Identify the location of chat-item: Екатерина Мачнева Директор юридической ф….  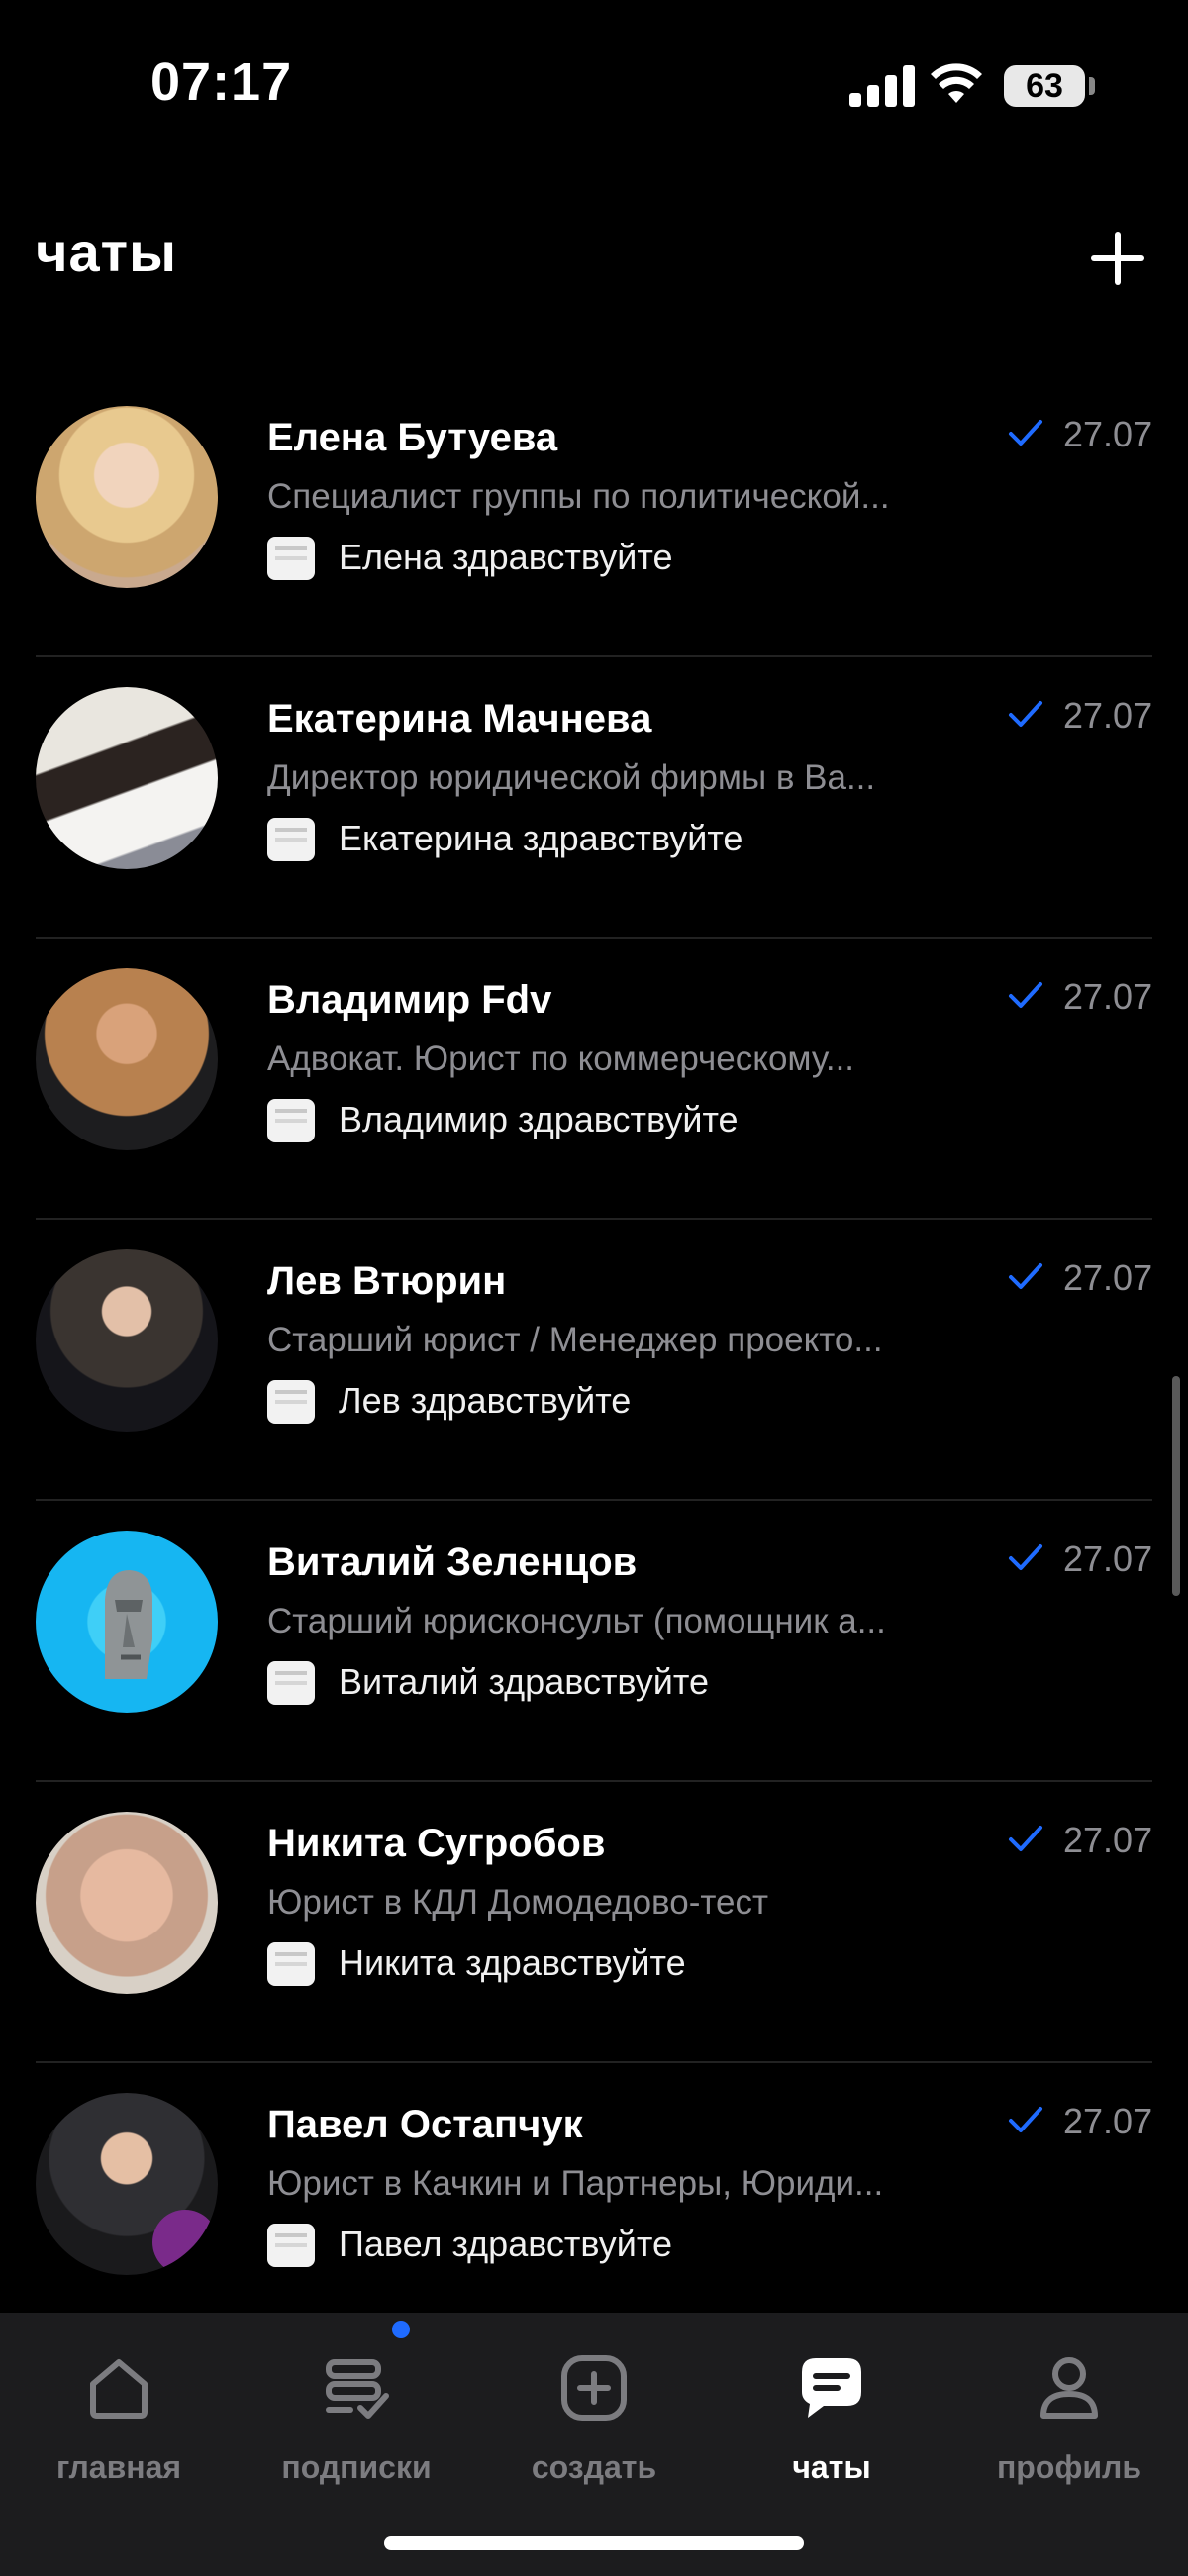
(594, 798).